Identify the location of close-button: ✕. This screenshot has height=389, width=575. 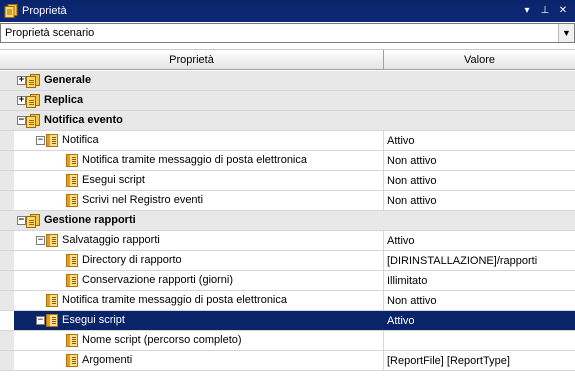
(563, 11).